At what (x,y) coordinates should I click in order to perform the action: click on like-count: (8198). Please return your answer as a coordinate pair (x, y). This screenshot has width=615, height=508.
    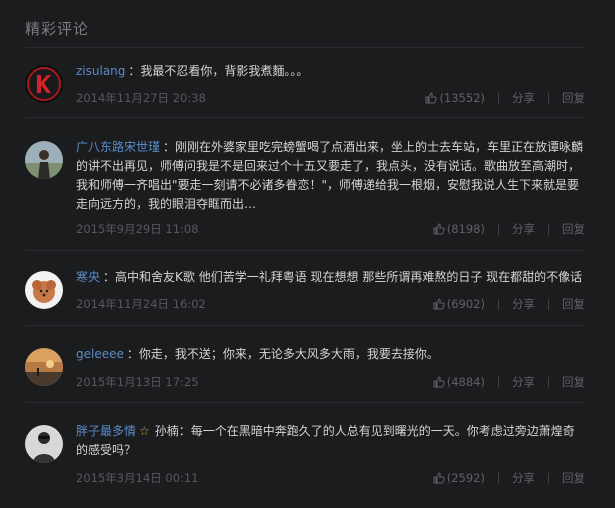
    Looking at the image, I should click on (465, 229).